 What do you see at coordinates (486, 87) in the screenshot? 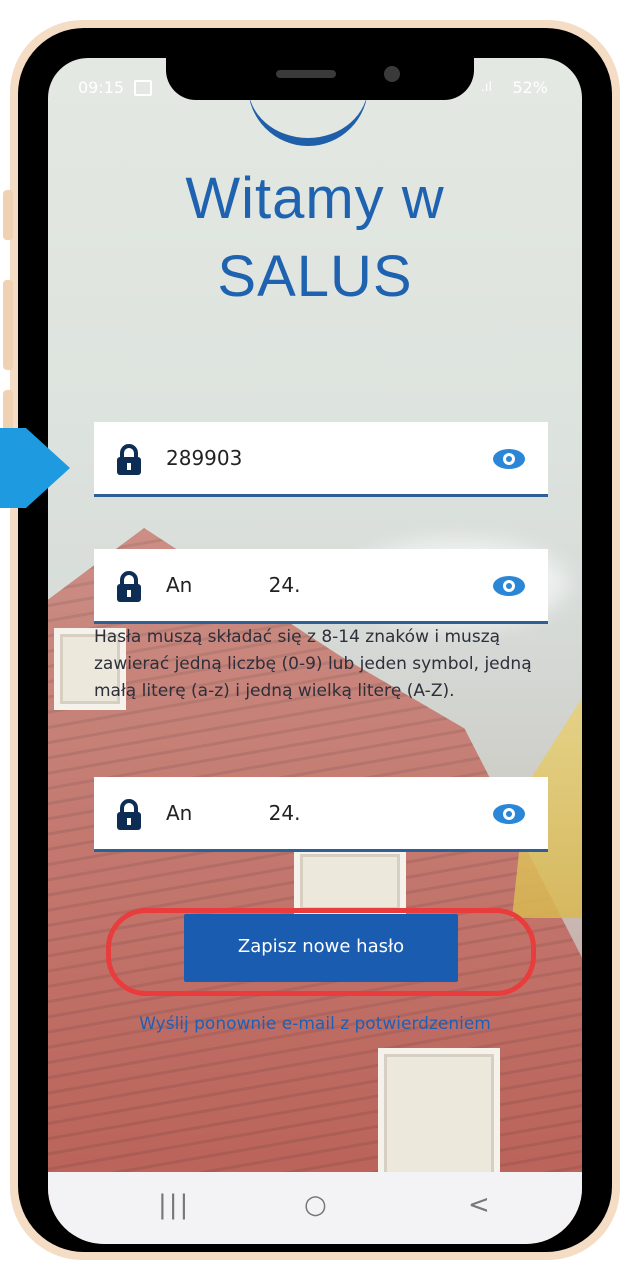
I see `signal-icon: .ıl` at bounding box center [486, 87].